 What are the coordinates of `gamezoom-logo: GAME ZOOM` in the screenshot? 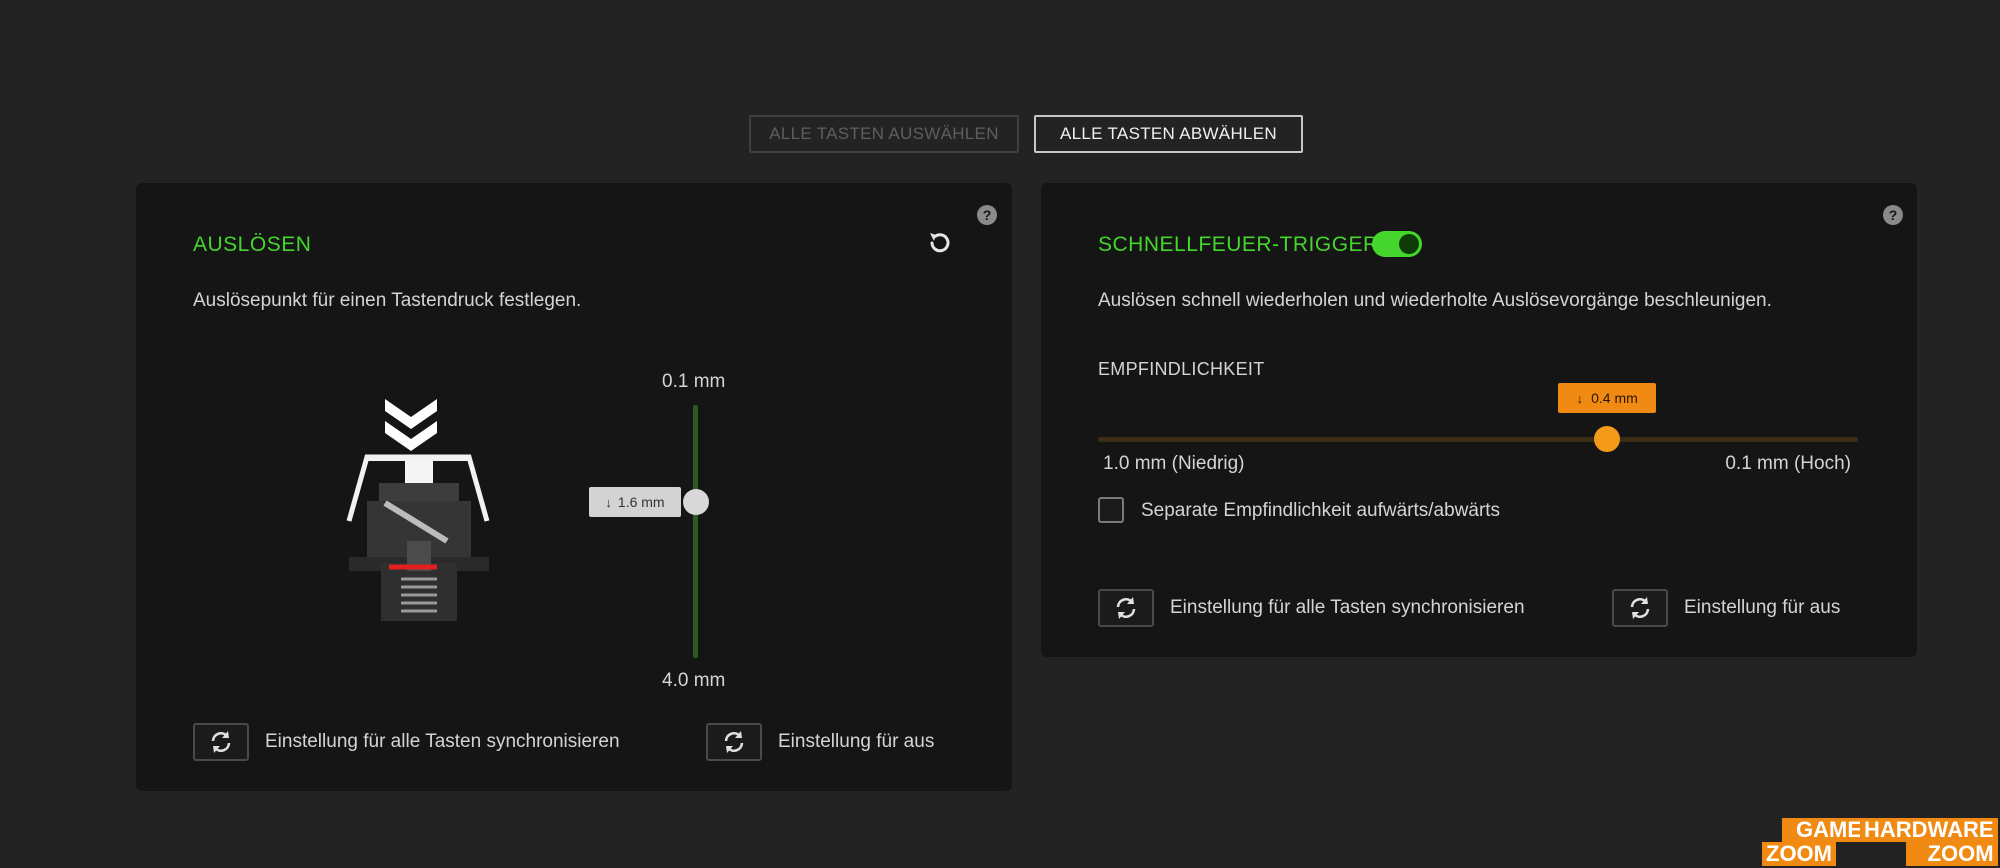 It's located at (1814, 842).